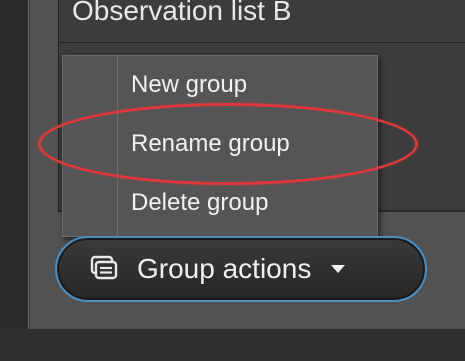  I want to click on group-actions-label: Group actions, so click(224, 268).